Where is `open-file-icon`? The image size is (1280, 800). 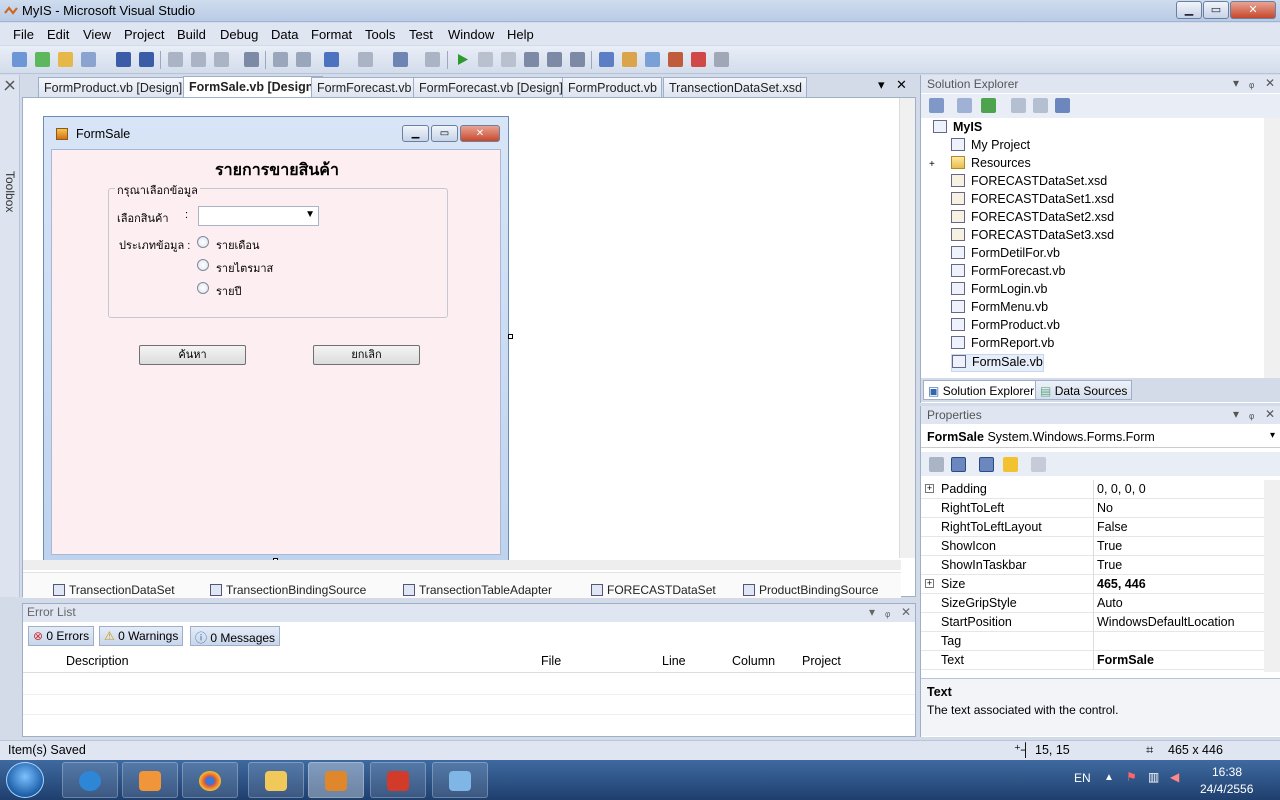 open-file-icon is located at coordinates (65, 59).